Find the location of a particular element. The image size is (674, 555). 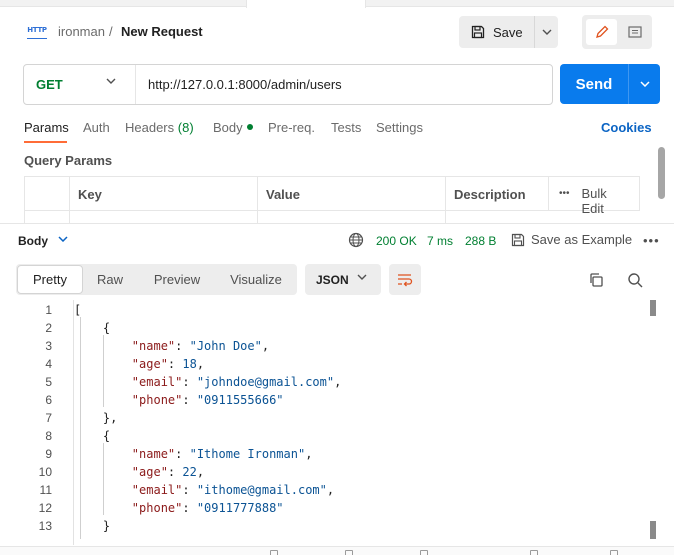

response-time: 7 ms is located at coordinates (440, 241).